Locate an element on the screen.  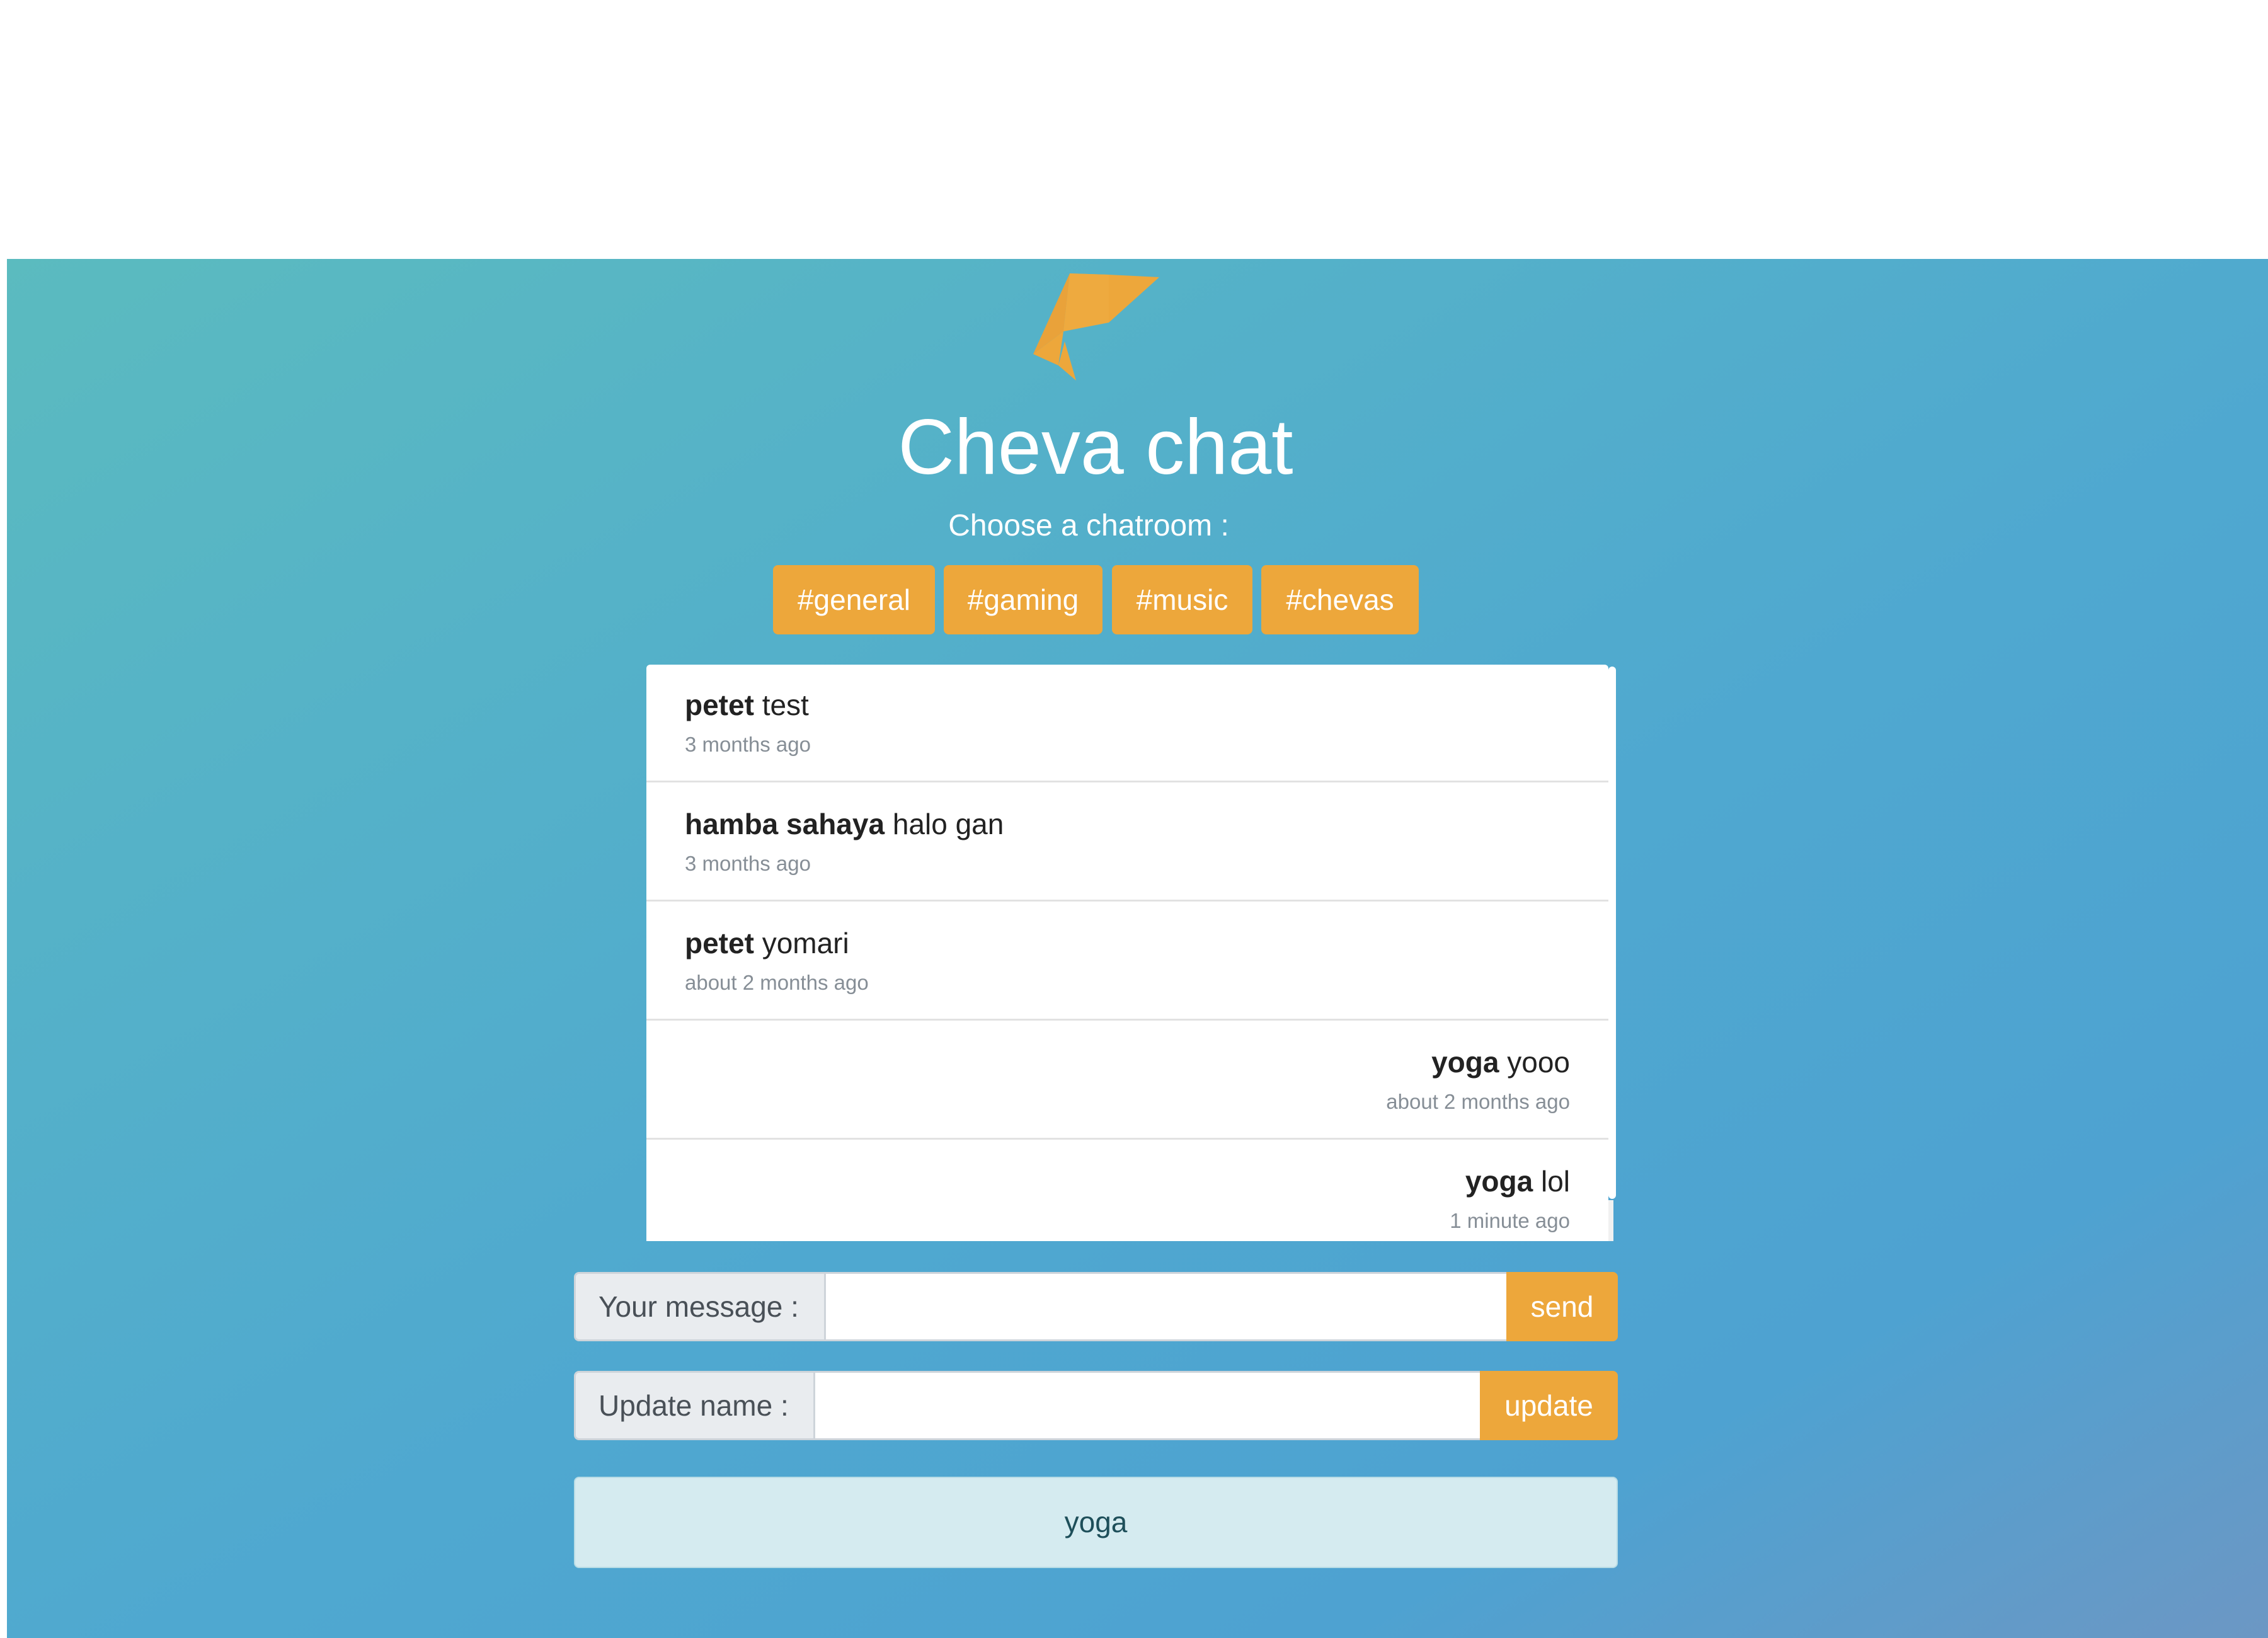
message-item: hamba sahaya halo gan 3 months ago is located at coordinates (1127, 843).